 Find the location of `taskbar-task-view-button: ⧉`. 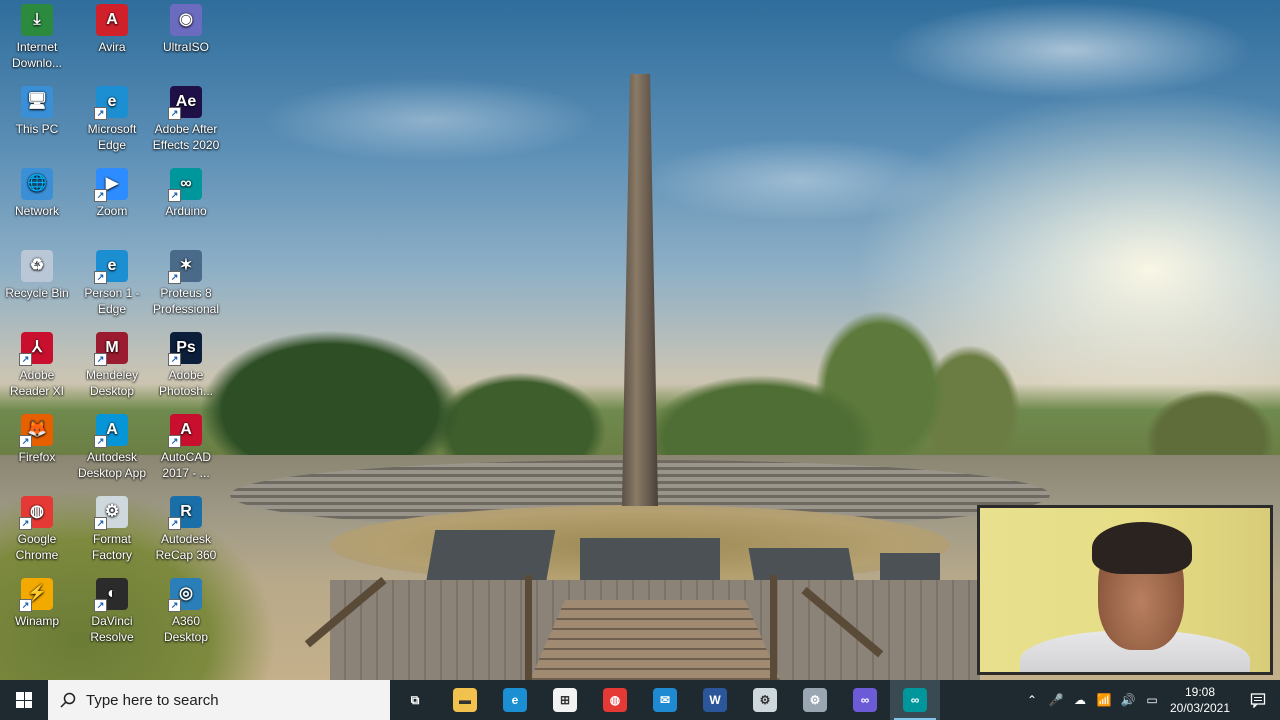

taskbar-task-view-button: ⧉ is located at coordinates (415, 700).